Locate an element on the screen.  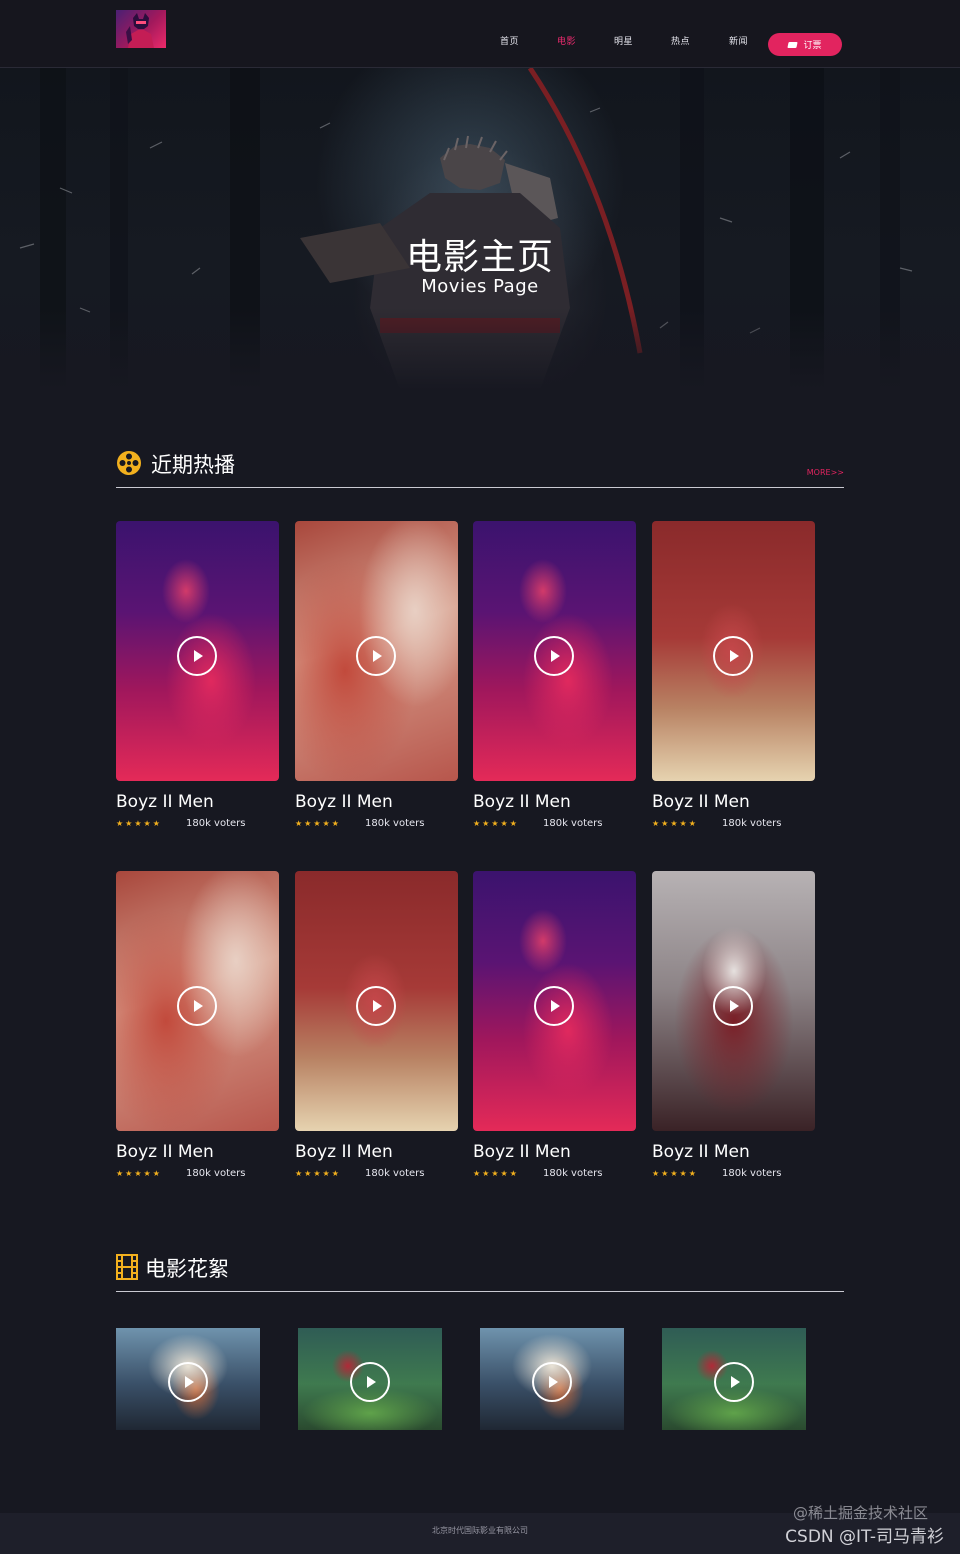
nav-item-stars: 明星 is located at coordinates (623, 40).